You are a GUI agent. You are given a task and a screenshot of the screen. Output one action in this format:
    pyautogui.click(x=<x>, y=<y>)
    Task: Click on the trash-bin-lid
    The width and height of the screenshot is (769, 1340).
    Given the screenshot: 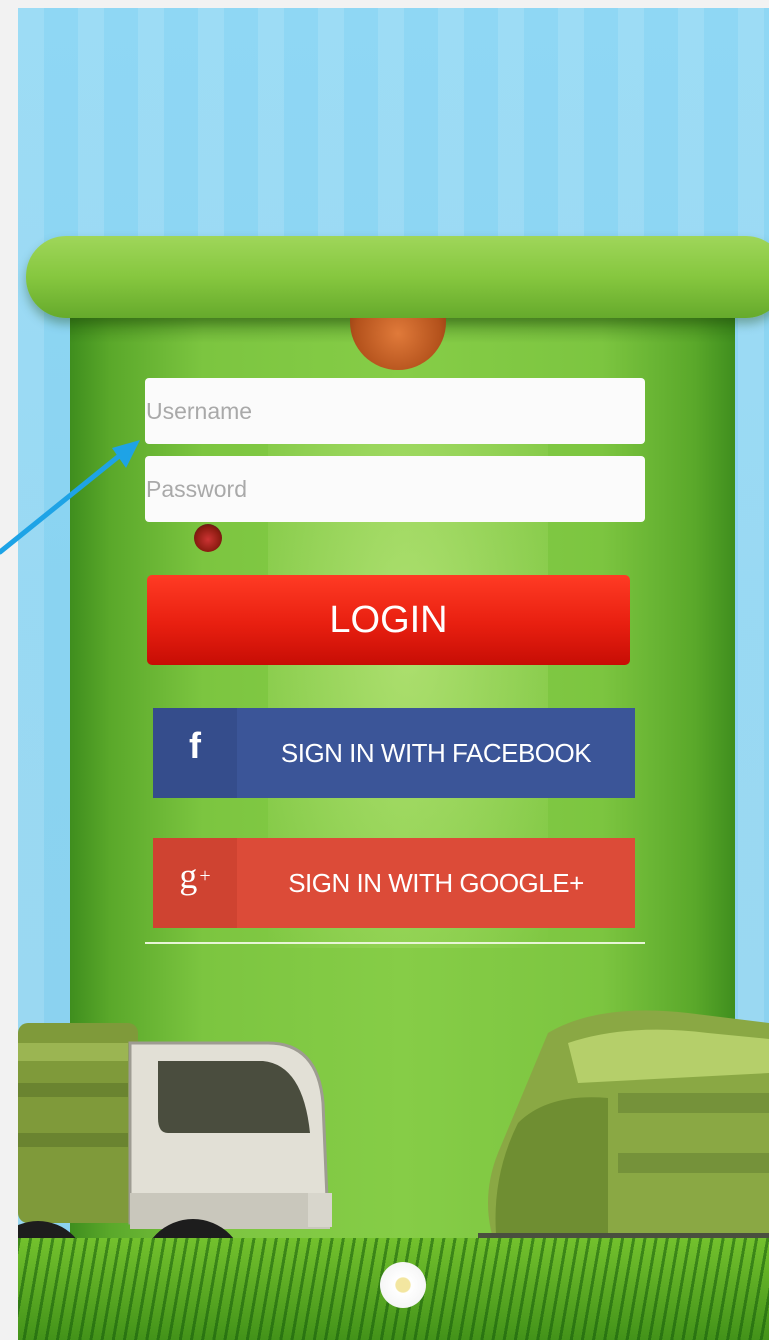 What is the action you would take?
    pyautogui.click(x=397, y=277)
    